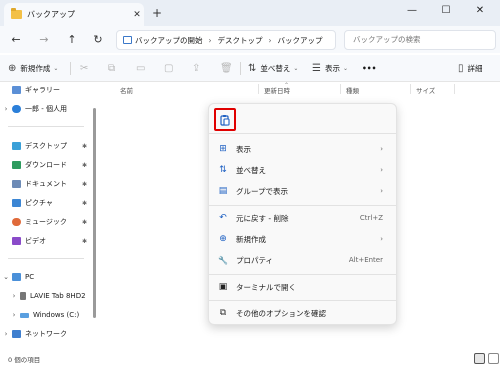  What do you see at coordinates (352, 90) in the screenshot?
I see `column-header-type: 種類` at bounding box center [352, 90].